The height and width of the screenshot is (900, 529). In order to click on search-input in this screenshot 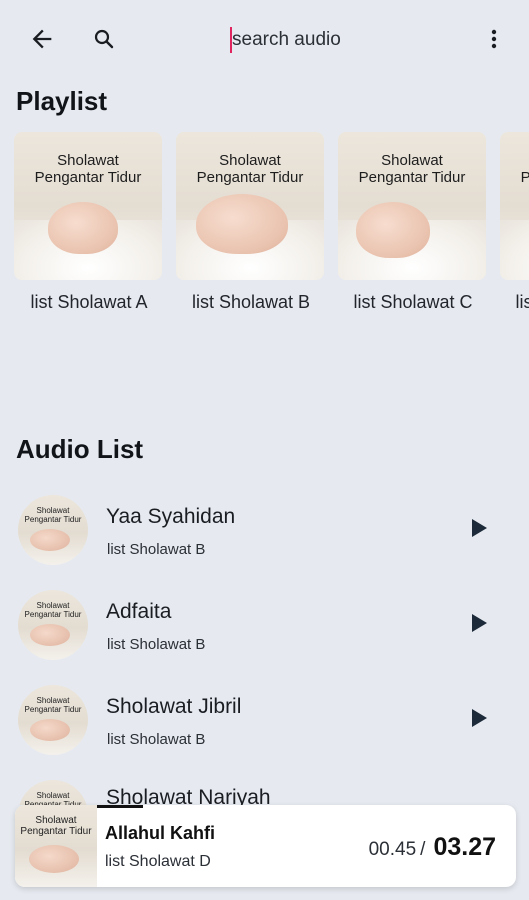, I will do `click(332, 40)`.